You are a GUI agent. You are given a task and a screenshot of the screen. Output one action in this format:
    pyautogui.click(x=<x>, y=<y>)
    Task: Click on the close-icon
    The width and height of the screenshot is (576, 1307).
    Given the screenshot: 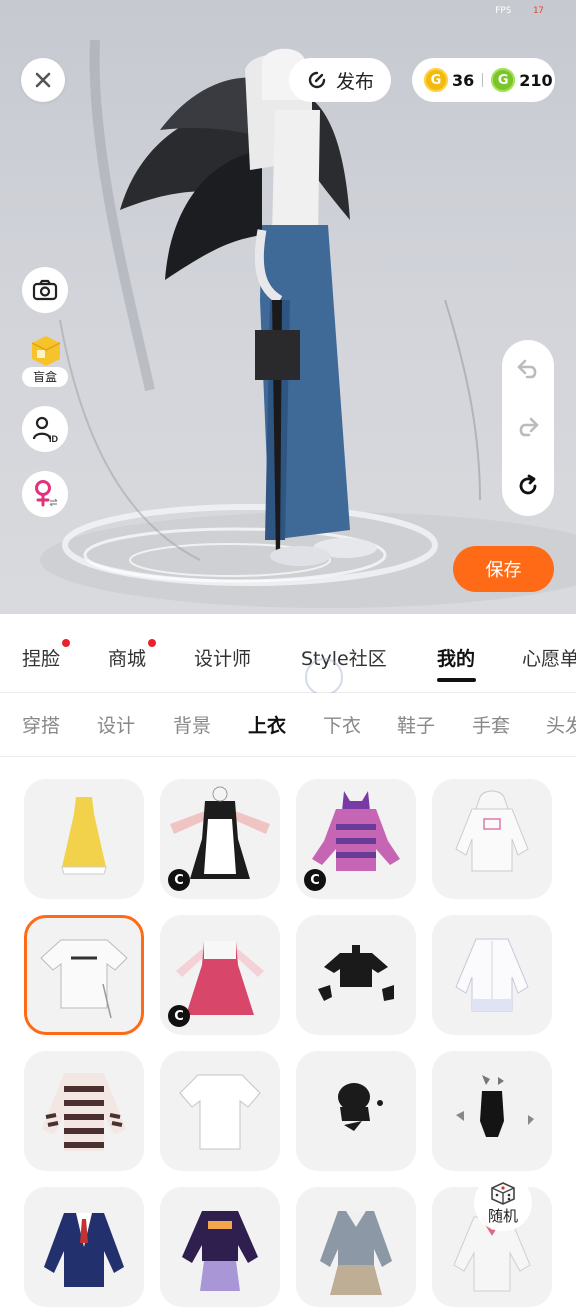 What is the action you would take?
    pyautogui.click(x=43, y=80)
    